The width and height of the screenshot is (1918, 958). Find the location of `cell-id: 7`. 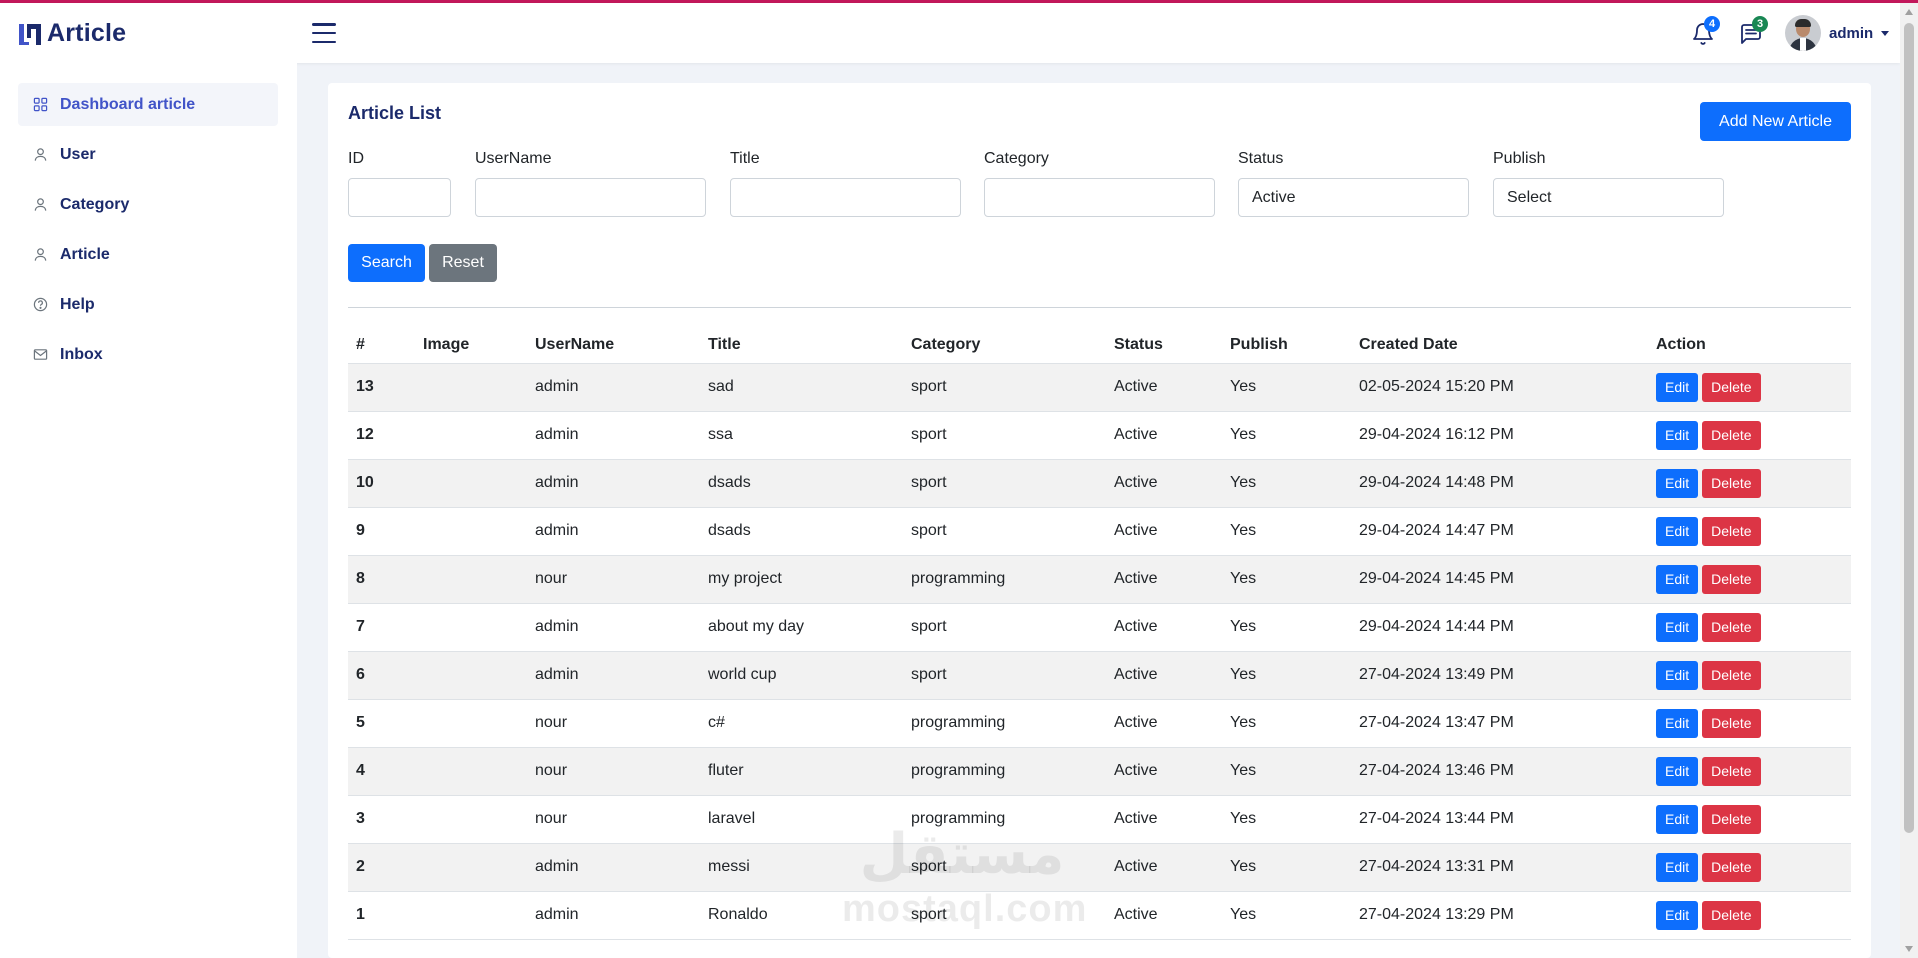

cell-id: 7 is located at coordinates (381, 627).